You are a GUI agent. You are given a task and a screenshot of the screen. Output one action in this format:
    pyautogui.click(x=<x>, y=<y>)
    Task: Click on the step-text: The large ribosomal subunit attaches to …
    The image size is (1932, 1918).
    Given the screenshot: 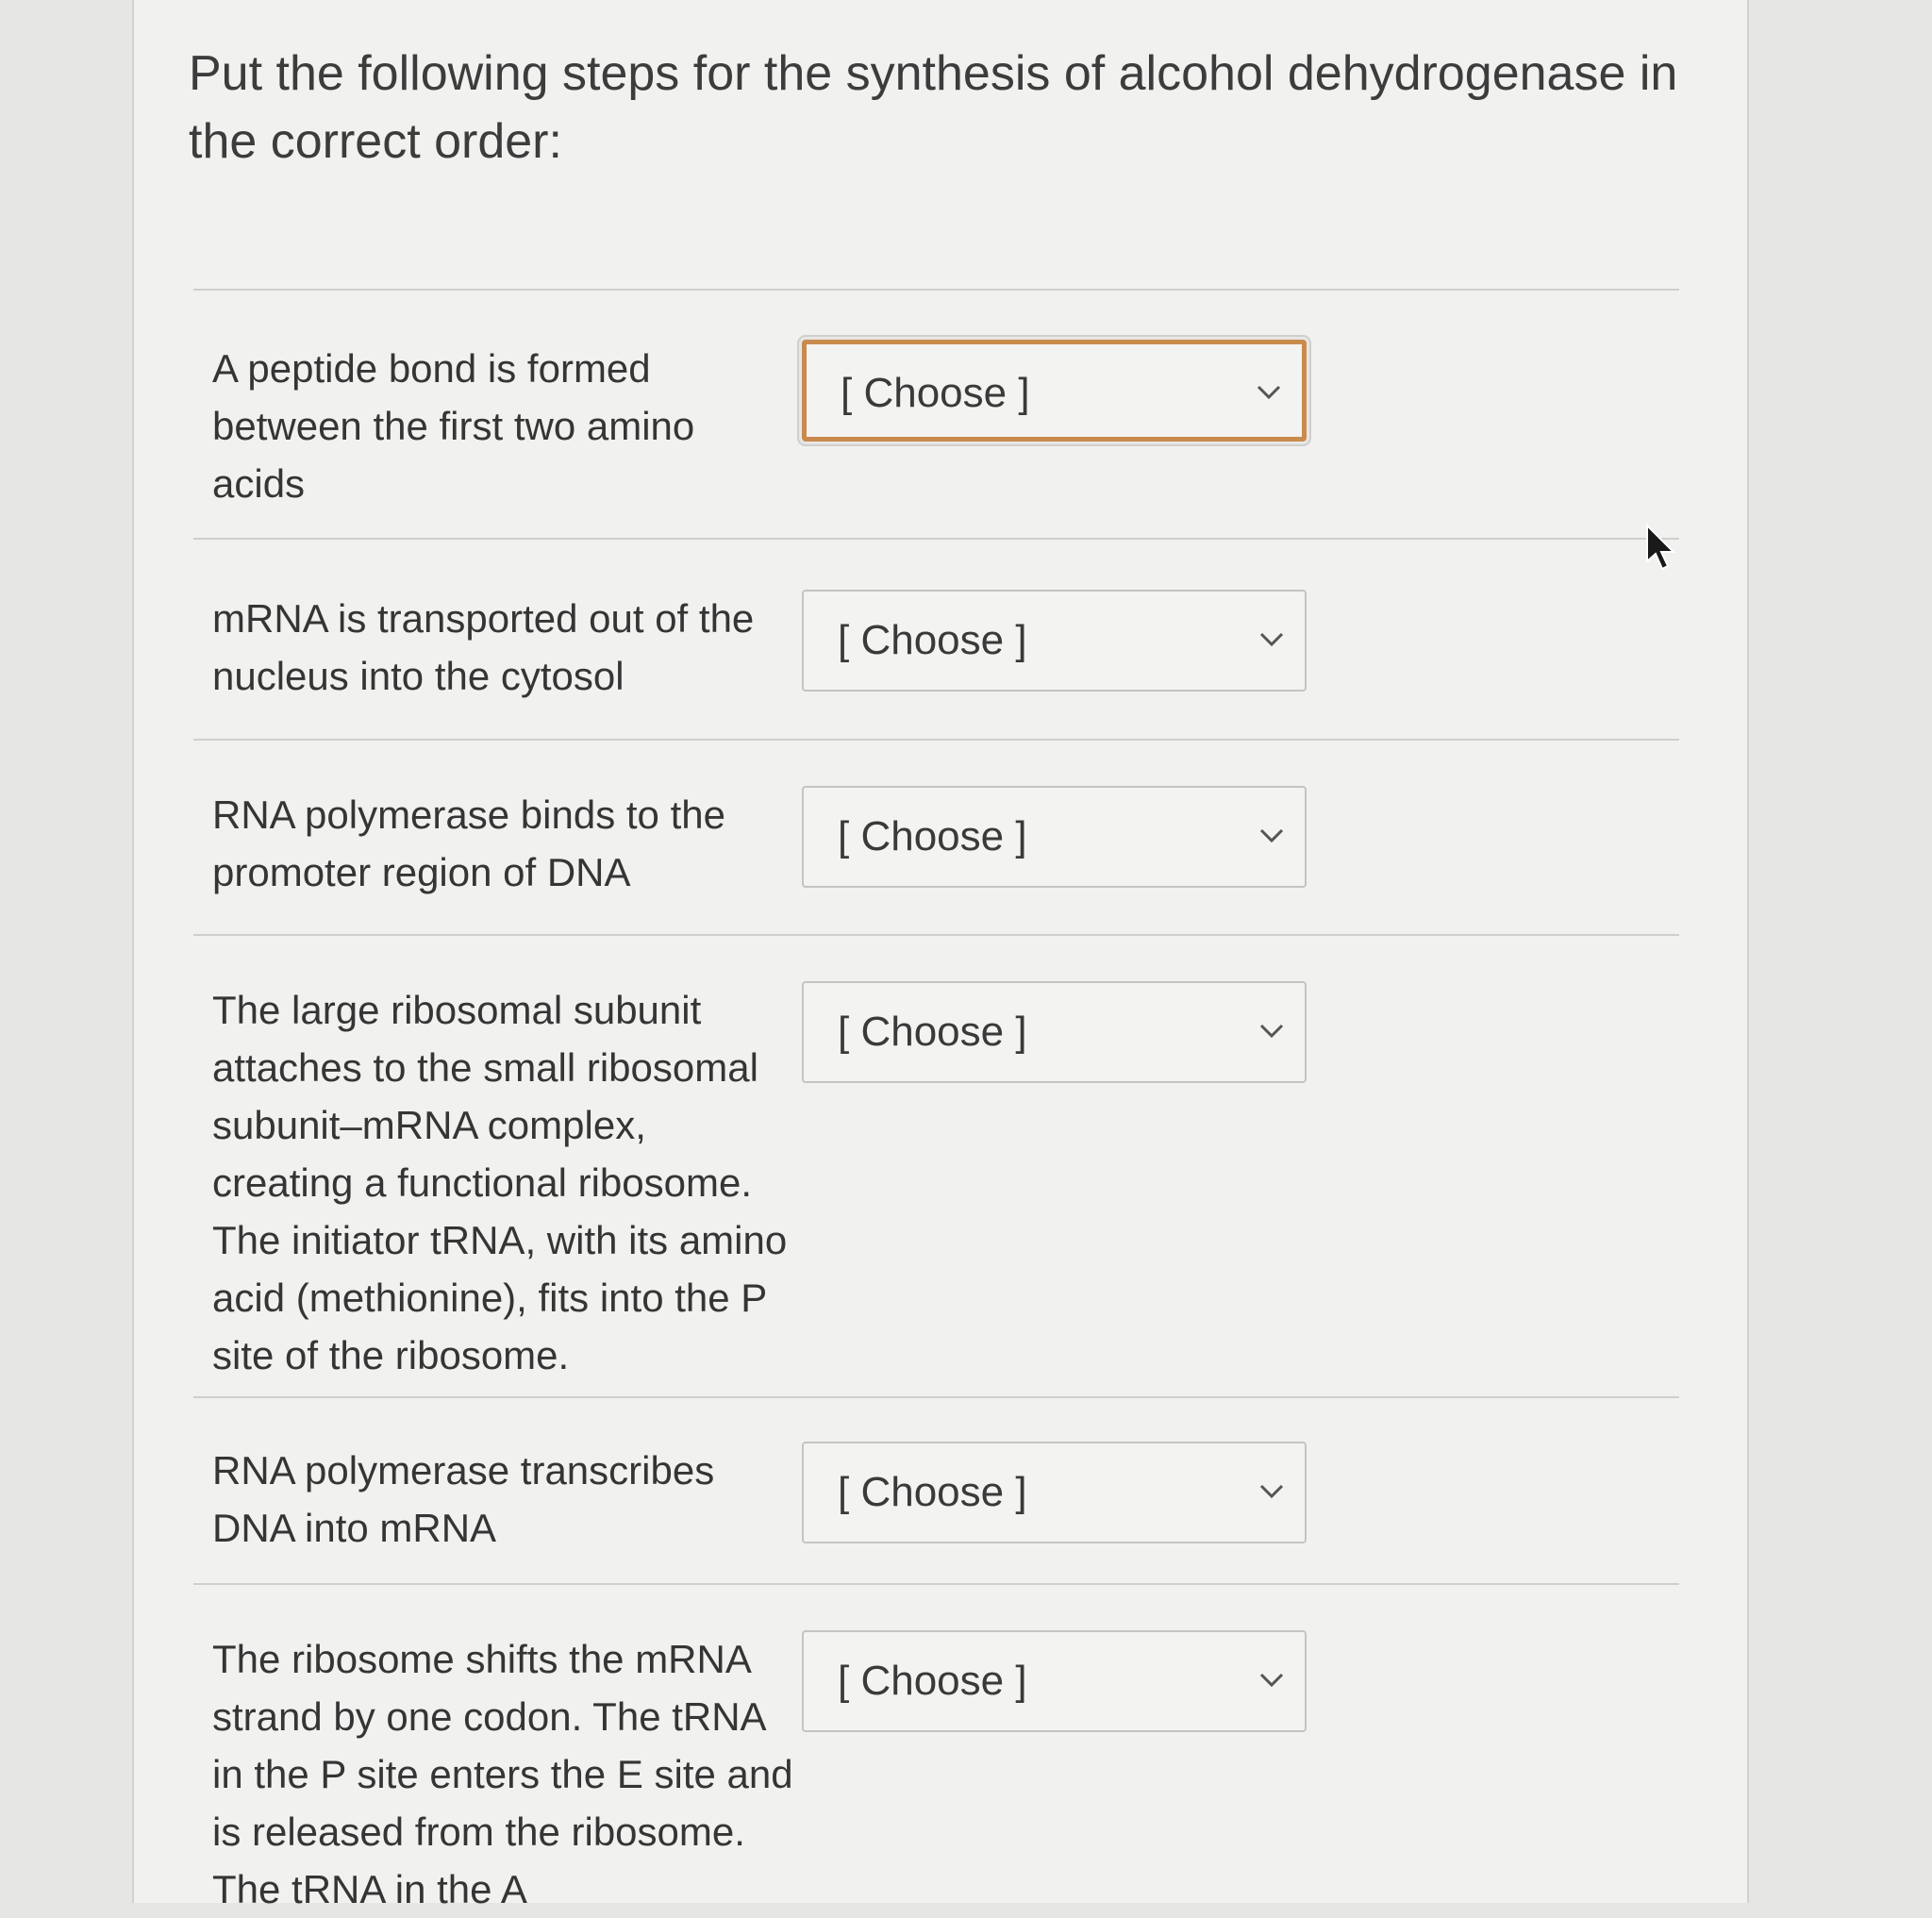 What is the action you would take?
    pyautogui.click(x=500, y=1182)
    